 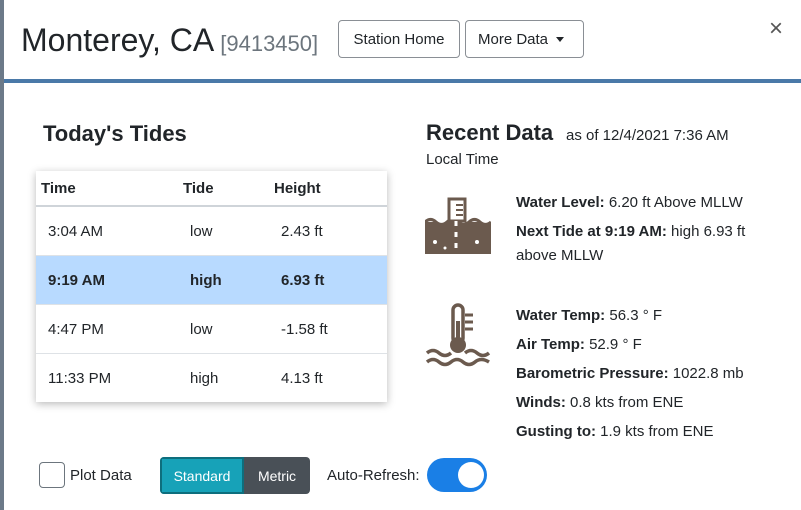 I want to click on plot-data-label: Plot Data, so click(x=101, y=475).